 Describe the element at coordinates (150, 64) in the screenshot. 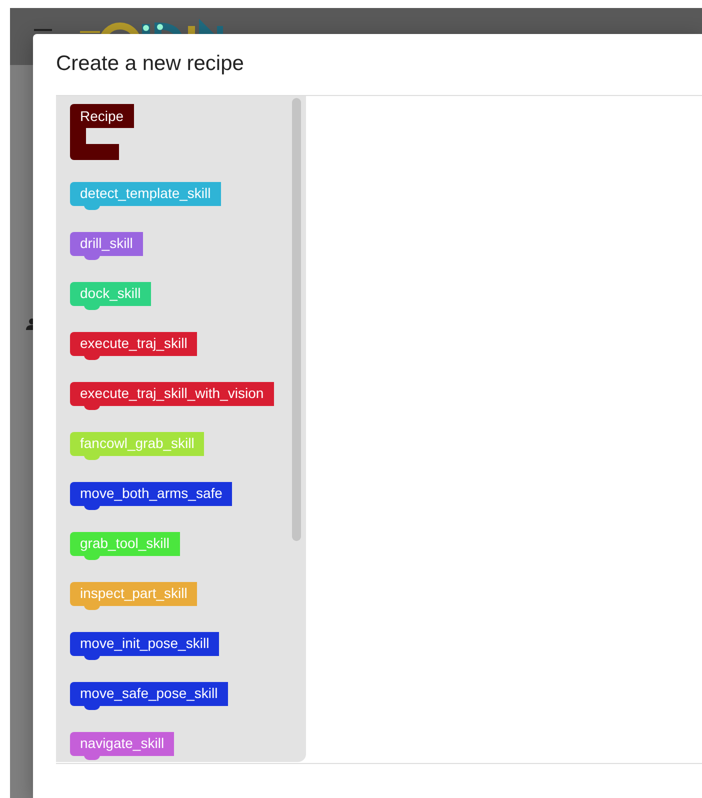

I see `dialog-title: Create a new recipe` at that location.